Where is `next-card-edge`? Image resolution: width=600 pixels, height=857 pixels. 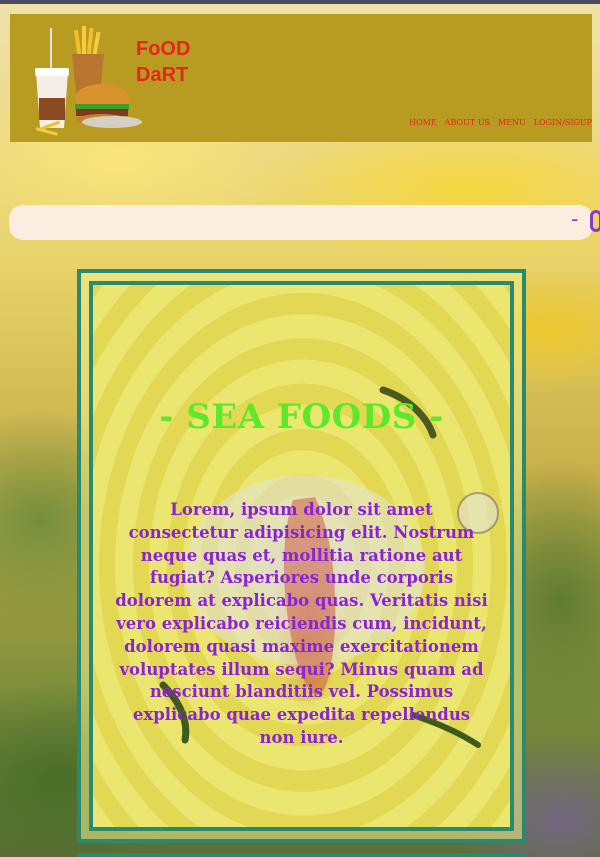
next-card-edge is located at coordinates (301, 855).